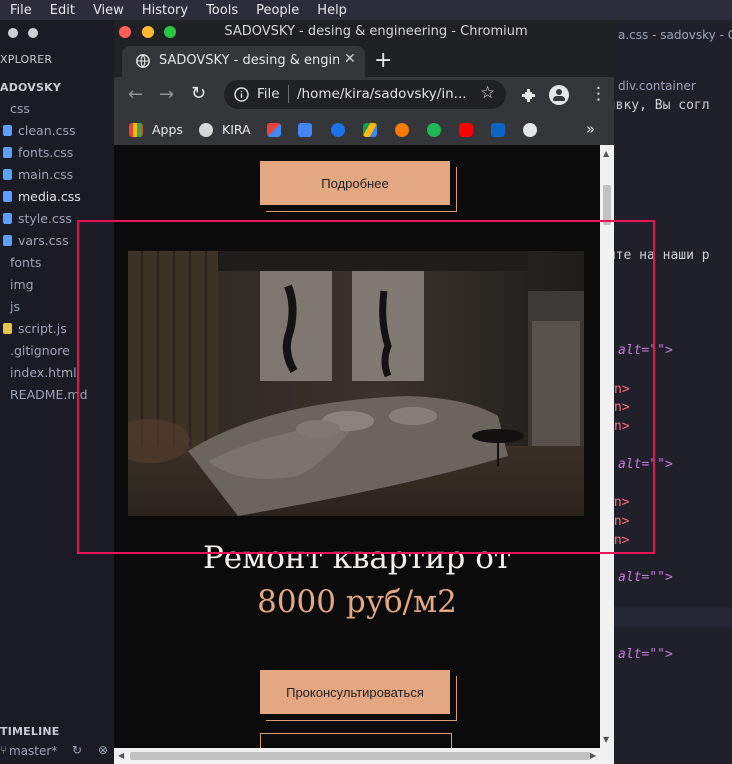  I want to click on address-bar: File /home/kira/sadovsky/in... ☆, so click(365, 94).